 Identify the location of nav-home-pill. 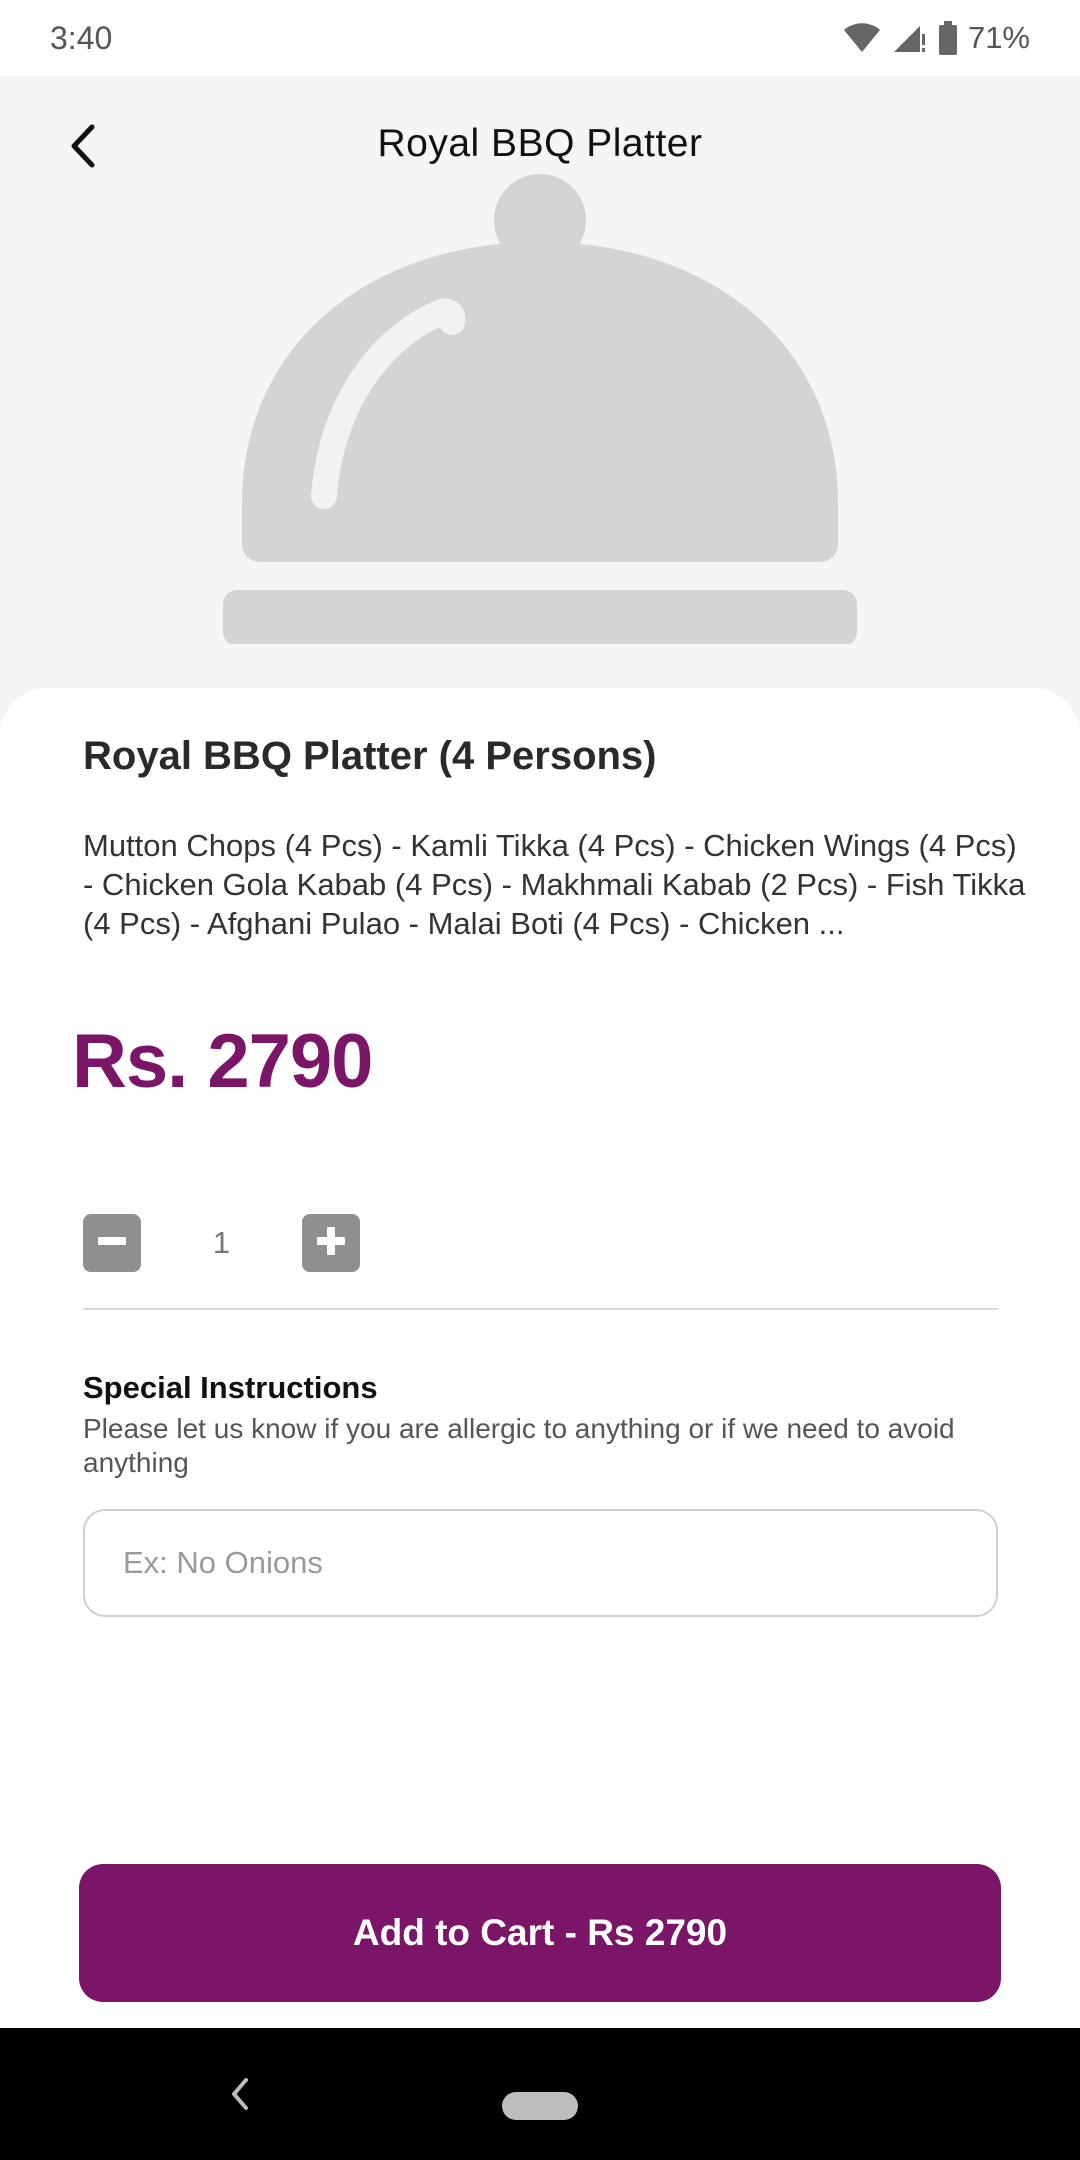
(540, 2106).